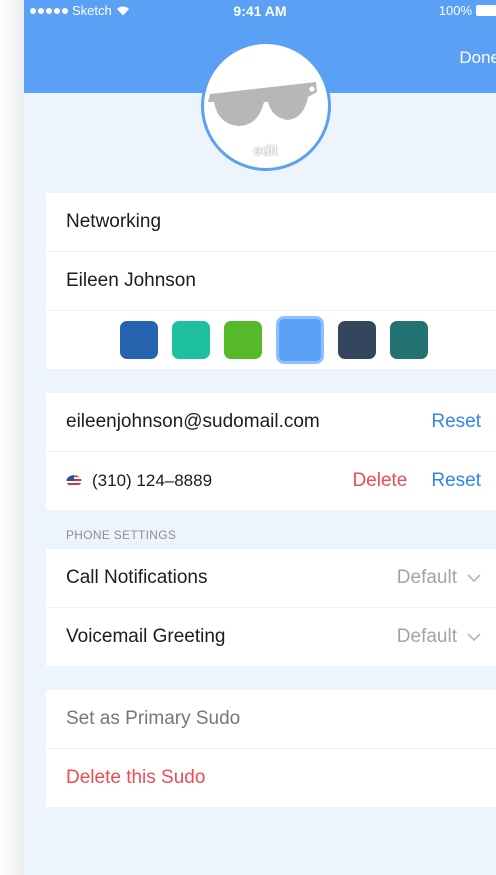 The width and height of the screenshot is (496, 875). I want to click on us-flag-icon, so click(74, 481).